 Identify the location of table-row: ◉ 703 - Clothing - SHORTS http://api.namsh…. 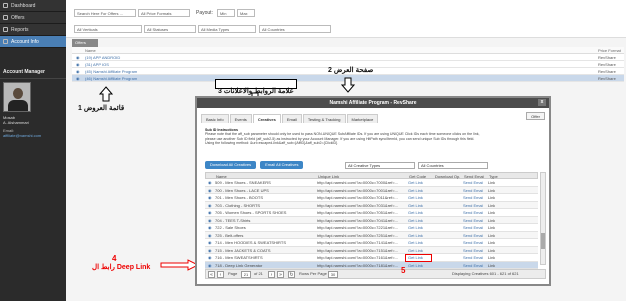
(371, 205).